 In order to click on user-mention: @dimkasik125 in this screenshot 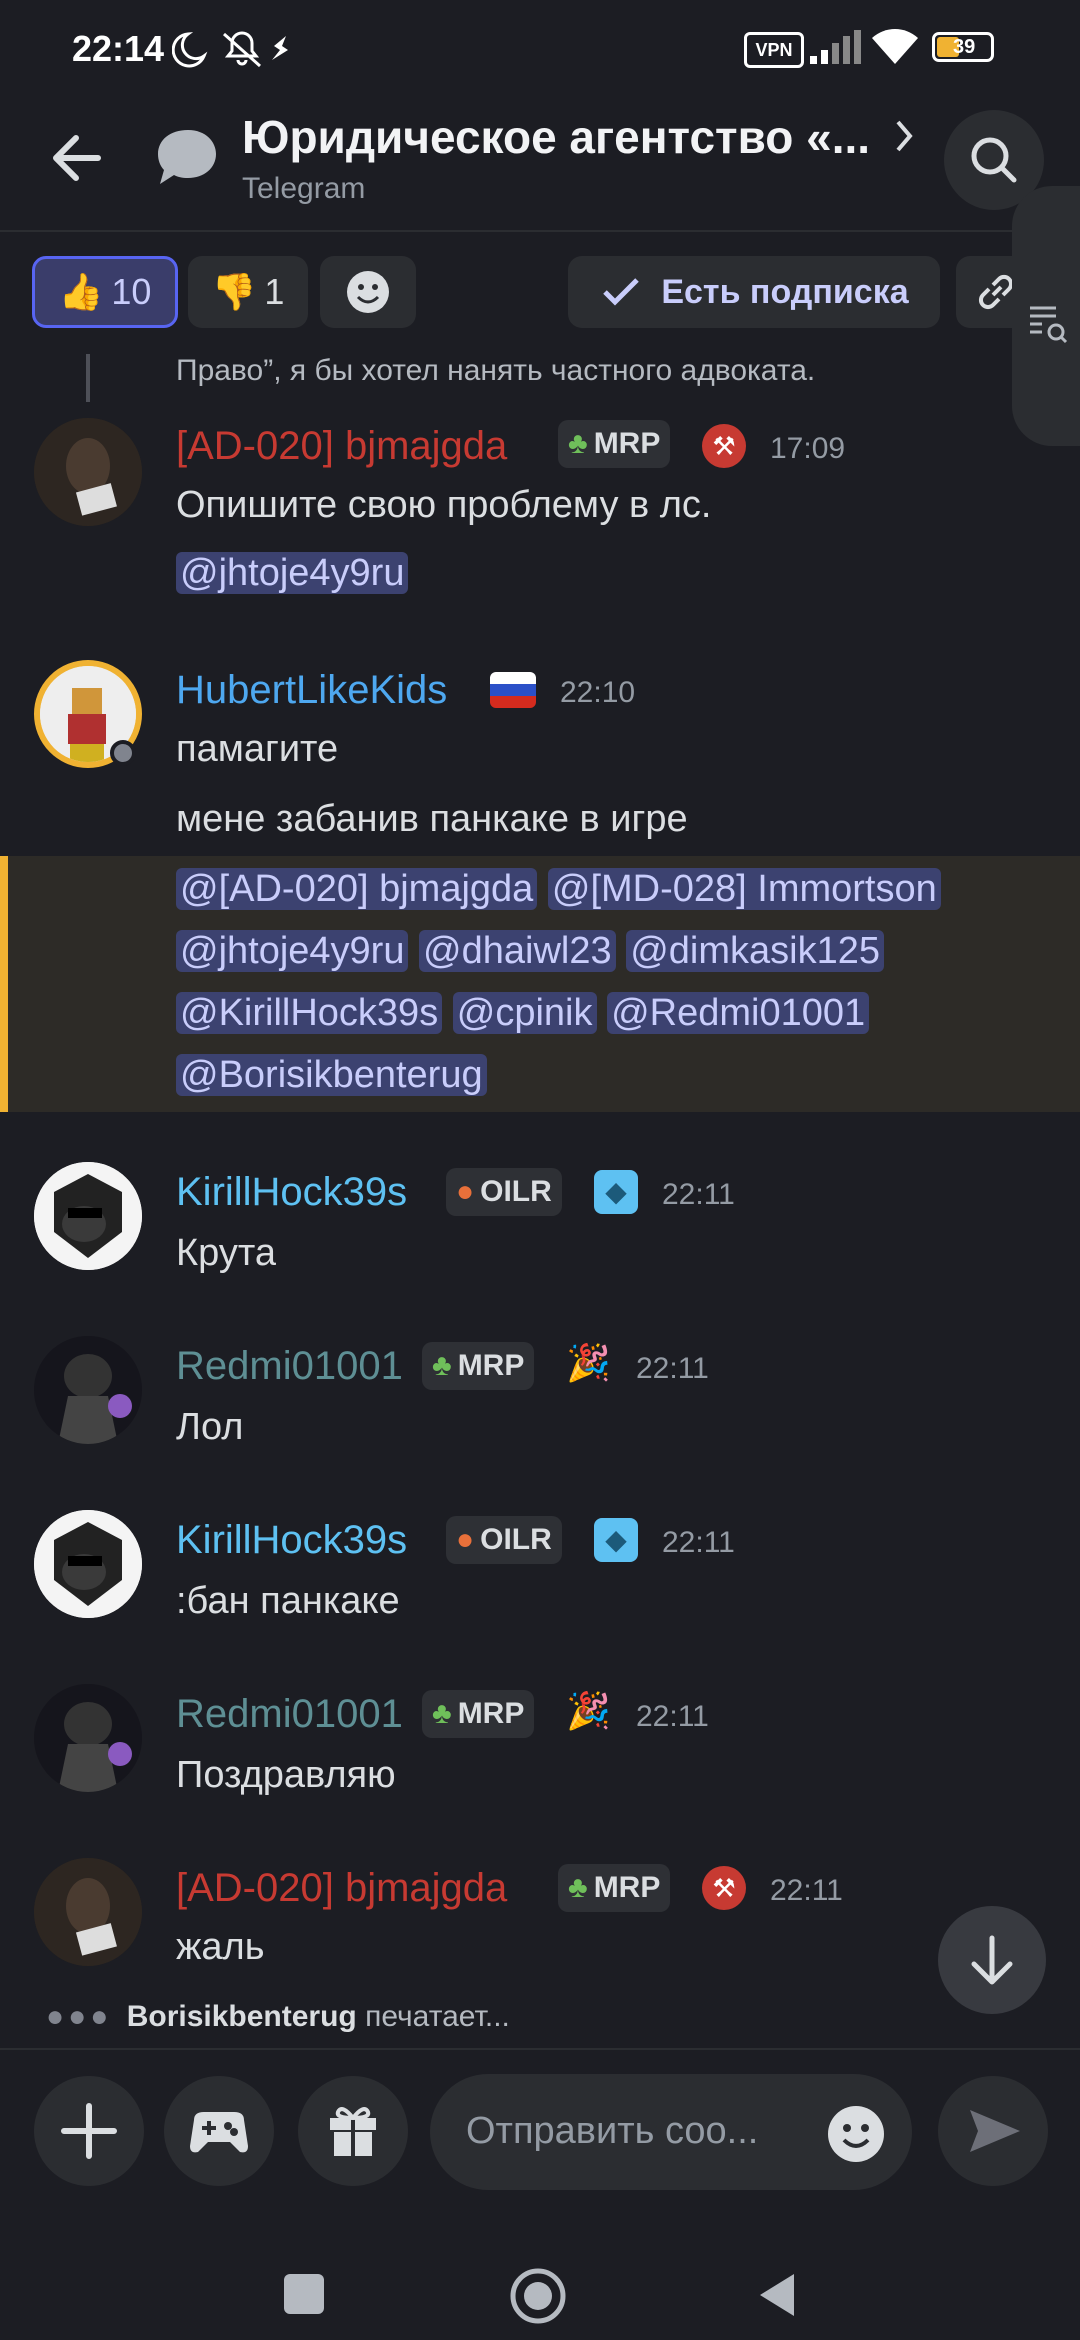, I will do `click(755, 951)`.